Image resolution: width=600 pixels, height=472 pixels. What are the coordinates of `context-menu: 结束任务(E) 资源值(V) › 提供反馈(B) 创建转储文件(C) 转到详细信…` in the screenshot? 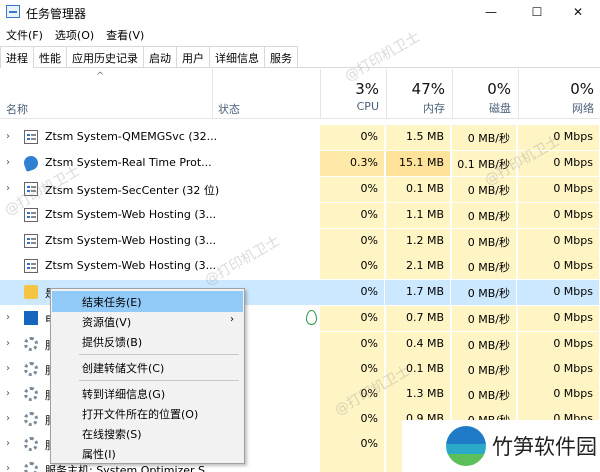 It's located at (147, 376).